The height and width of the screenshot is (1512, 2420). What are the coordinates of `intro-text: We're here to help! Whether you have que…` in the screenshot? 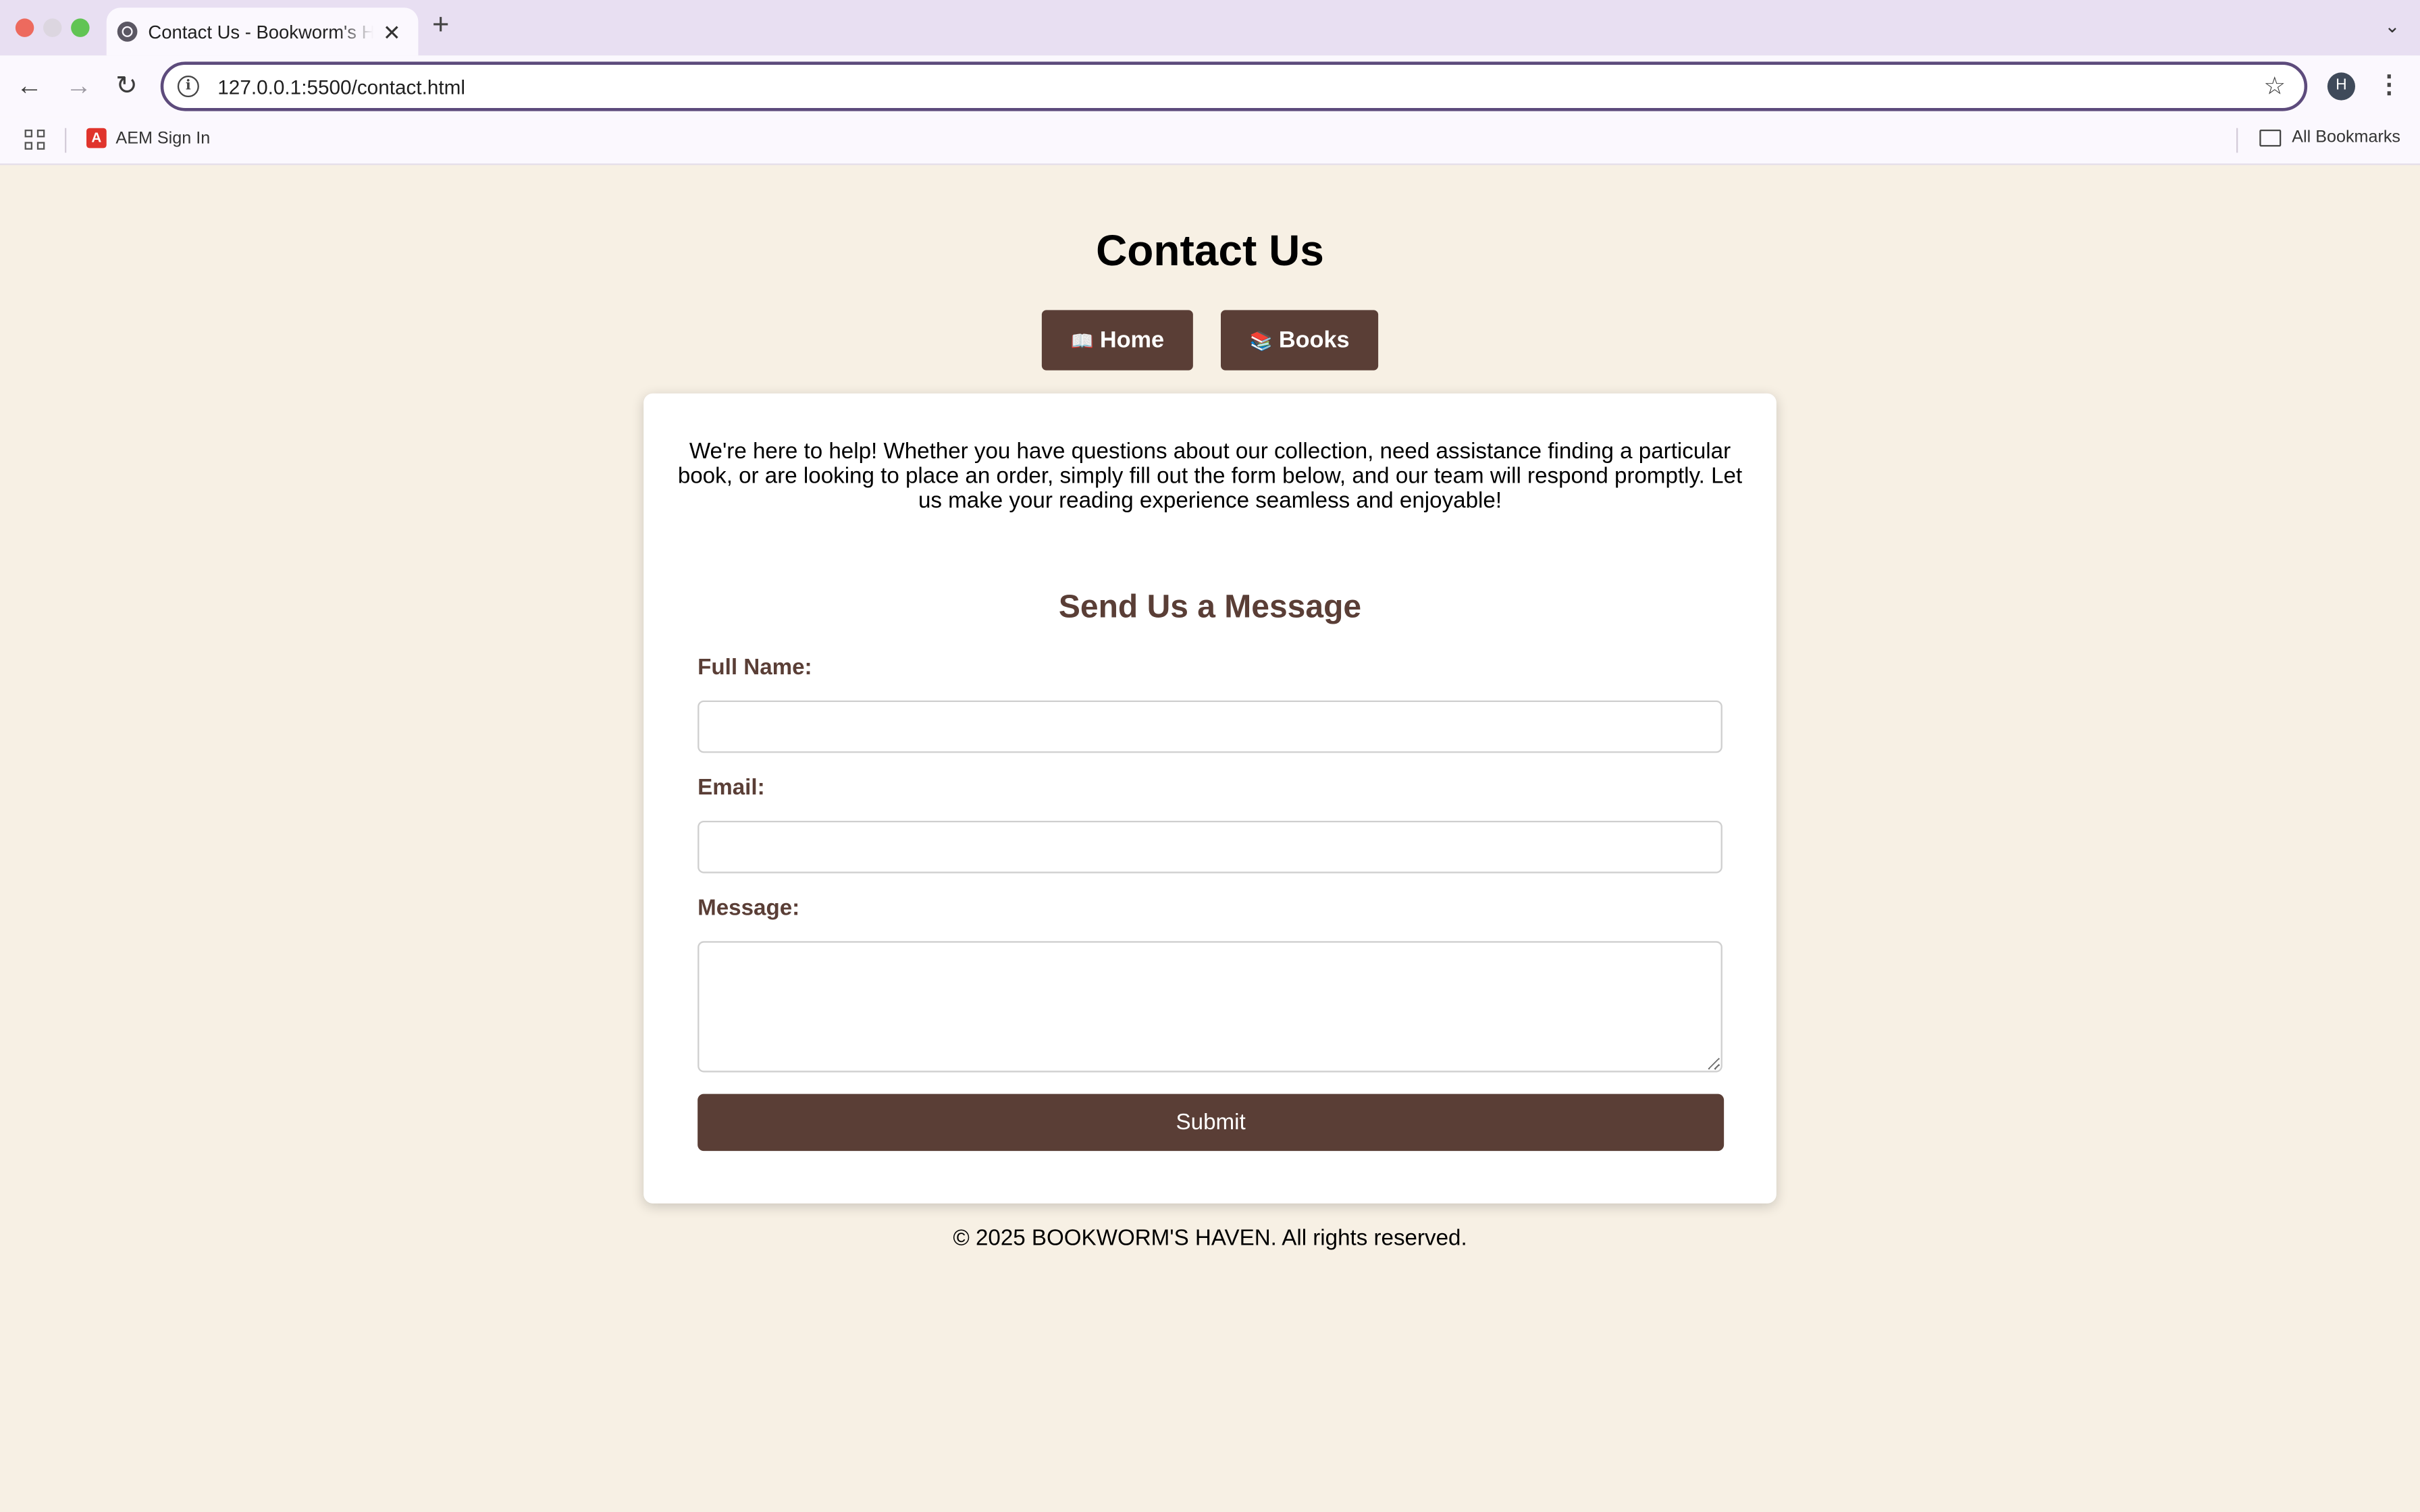 It's located at (1210, 477).